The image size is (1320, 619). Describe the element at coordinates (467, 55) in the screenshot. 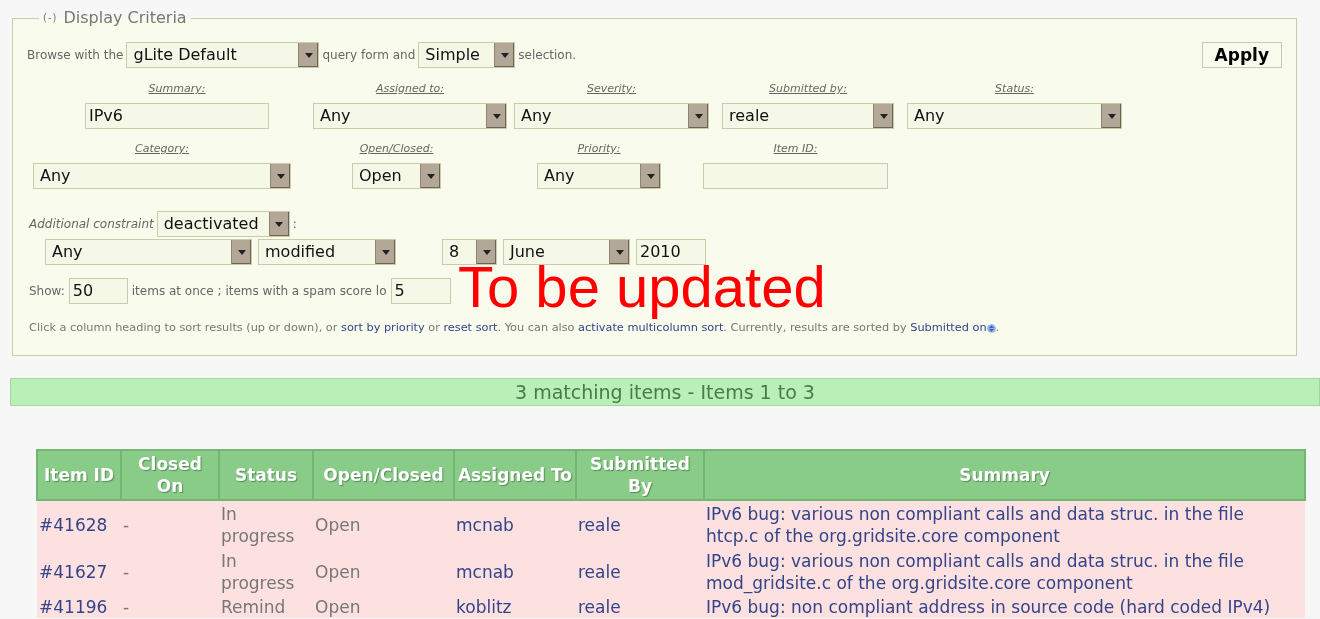

I see `dropdown: Simple` at that location.